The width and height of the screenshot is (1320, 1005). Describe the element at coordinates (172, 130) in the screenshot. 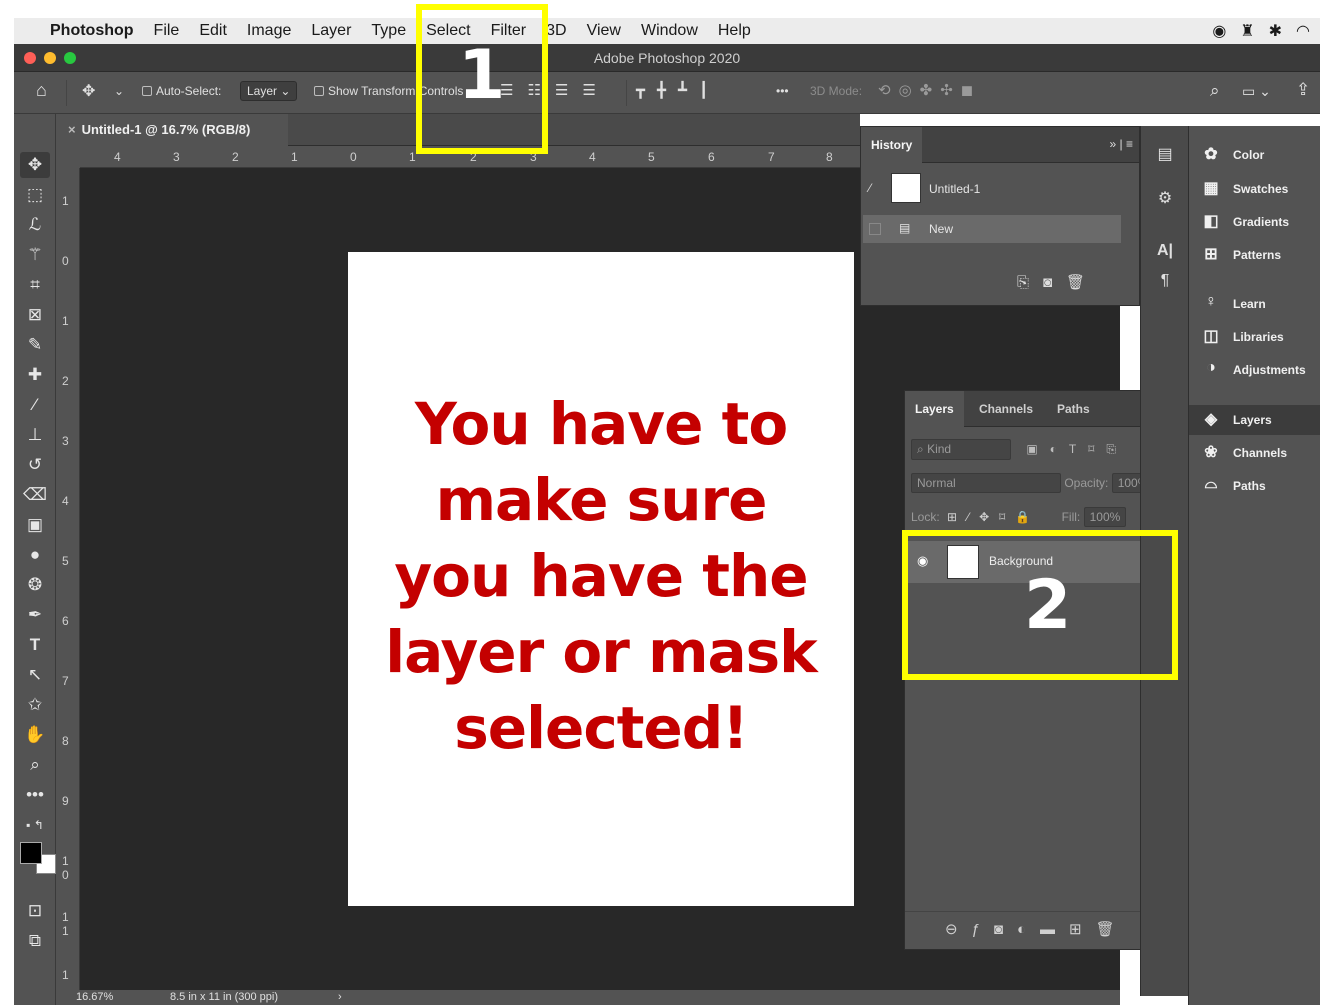

I see `document-tab: × Untitled-1 @ 16.7% (RGB/8)` at that location.